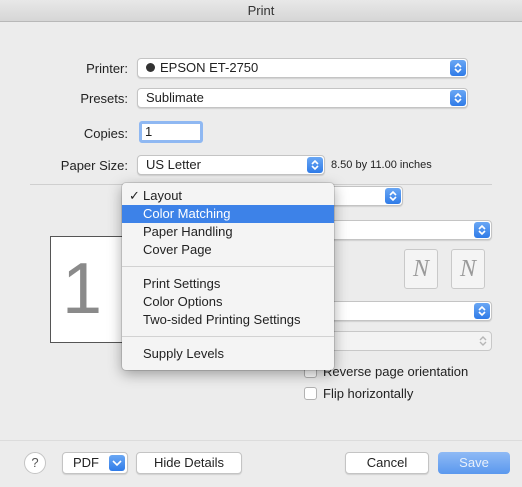 The height and width of the screenshot is (487, 522). I want to click on presets-label: Presets:, so click(104, 98).